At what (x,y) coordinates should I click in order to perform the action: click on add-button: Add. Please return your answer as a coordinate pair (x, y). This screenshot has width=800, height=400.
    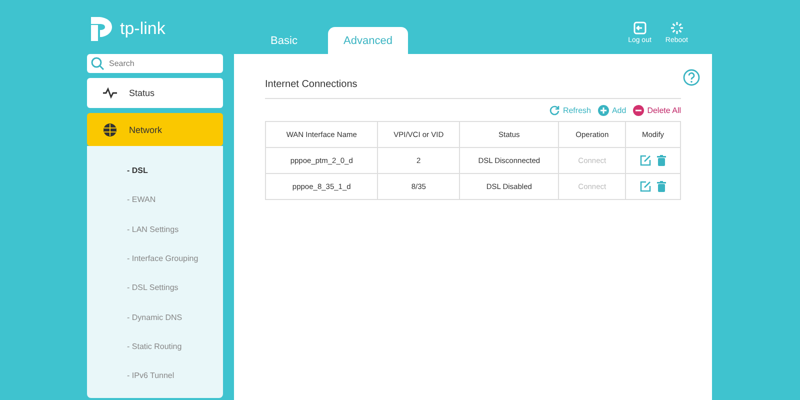
    Looking at the image, I should click on (612, 110).